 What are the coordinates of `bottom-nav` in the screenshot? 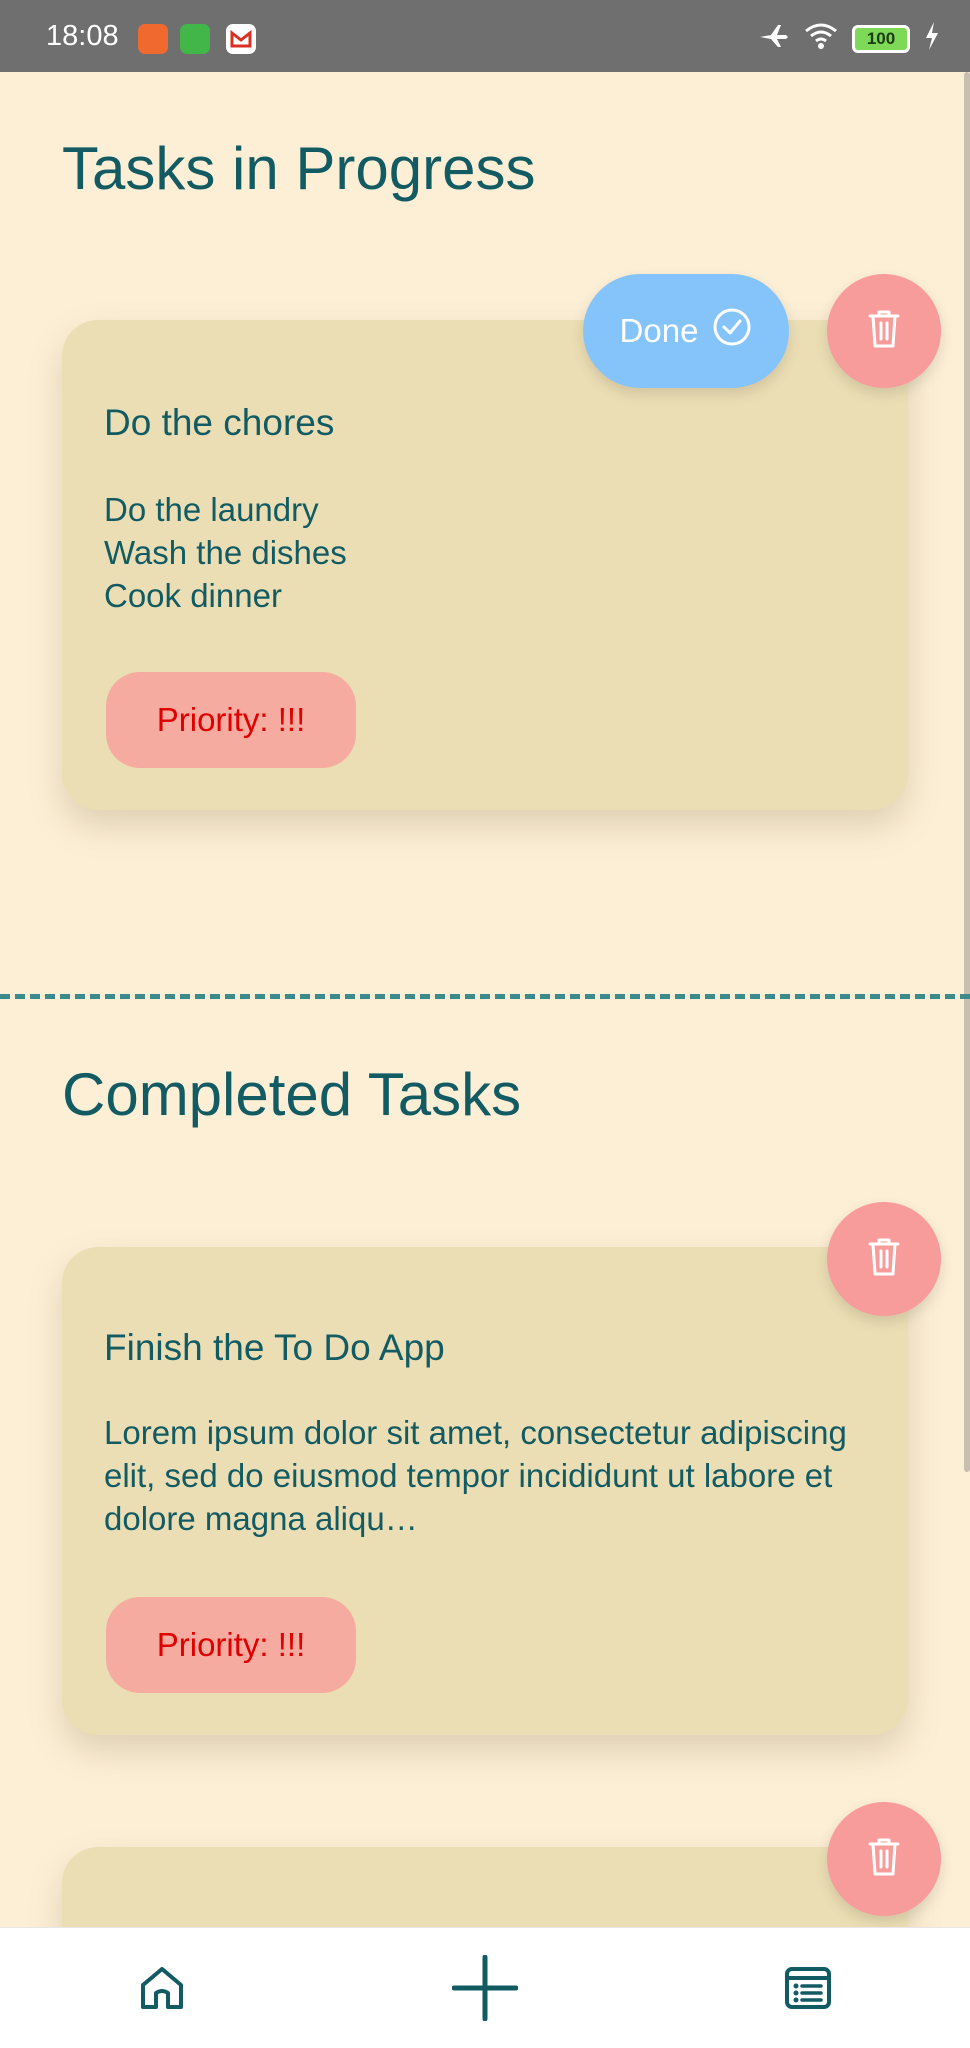 It's located at (485, 1987).